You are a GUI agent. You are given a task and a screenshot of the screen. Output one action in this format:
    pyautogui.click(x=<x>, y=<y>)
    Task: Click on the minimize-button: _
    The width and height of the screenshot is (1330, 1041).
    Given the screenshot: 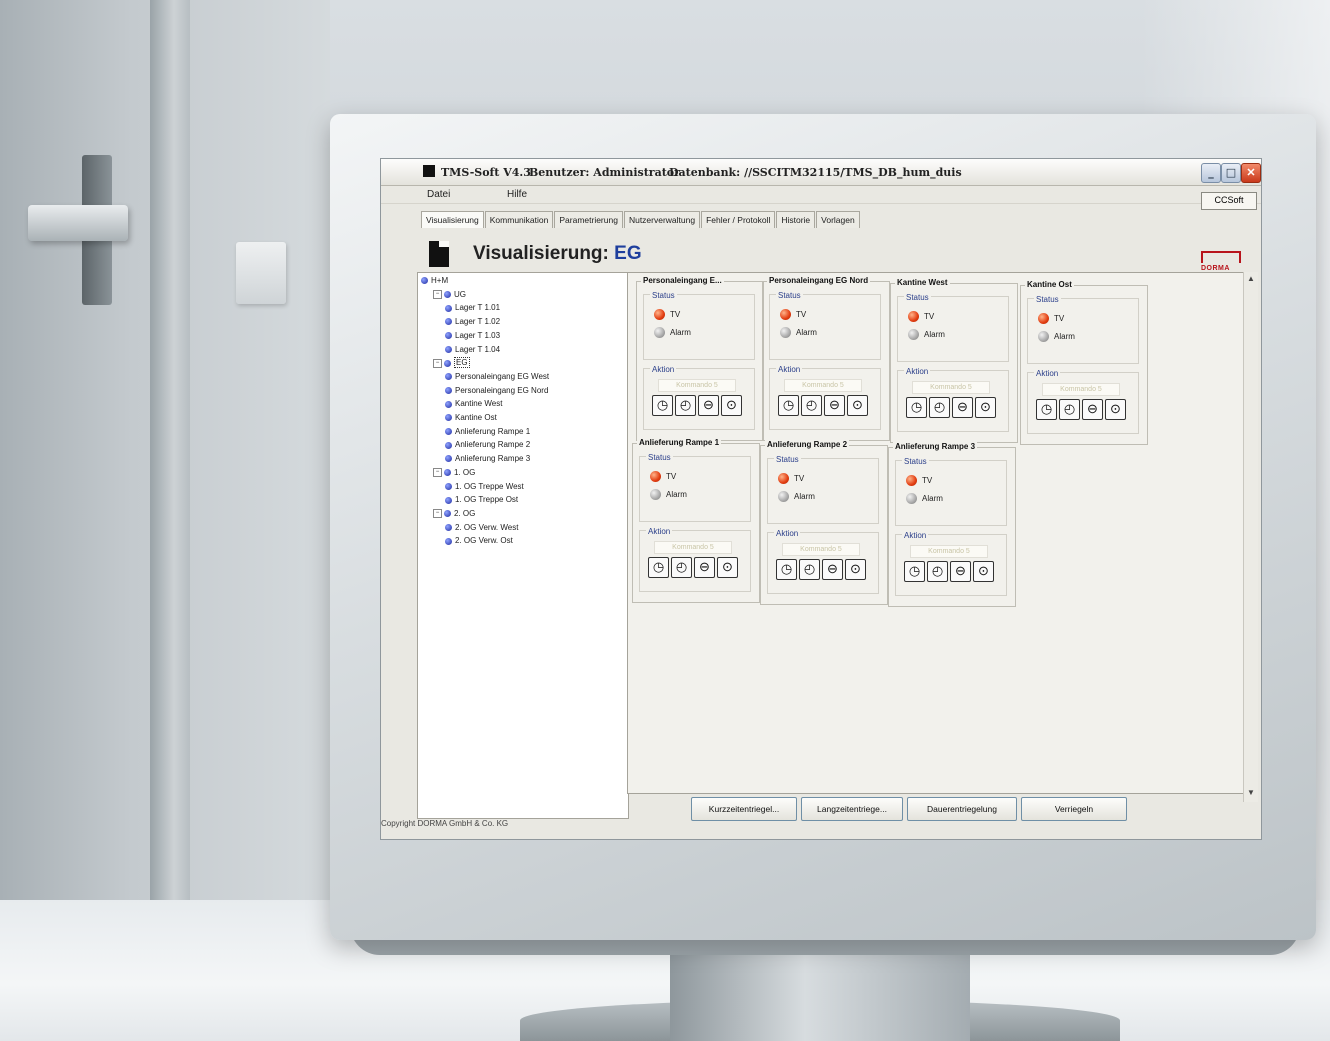 What is the action you would take?
    pyautogui.click(x=1211, y=173)
    